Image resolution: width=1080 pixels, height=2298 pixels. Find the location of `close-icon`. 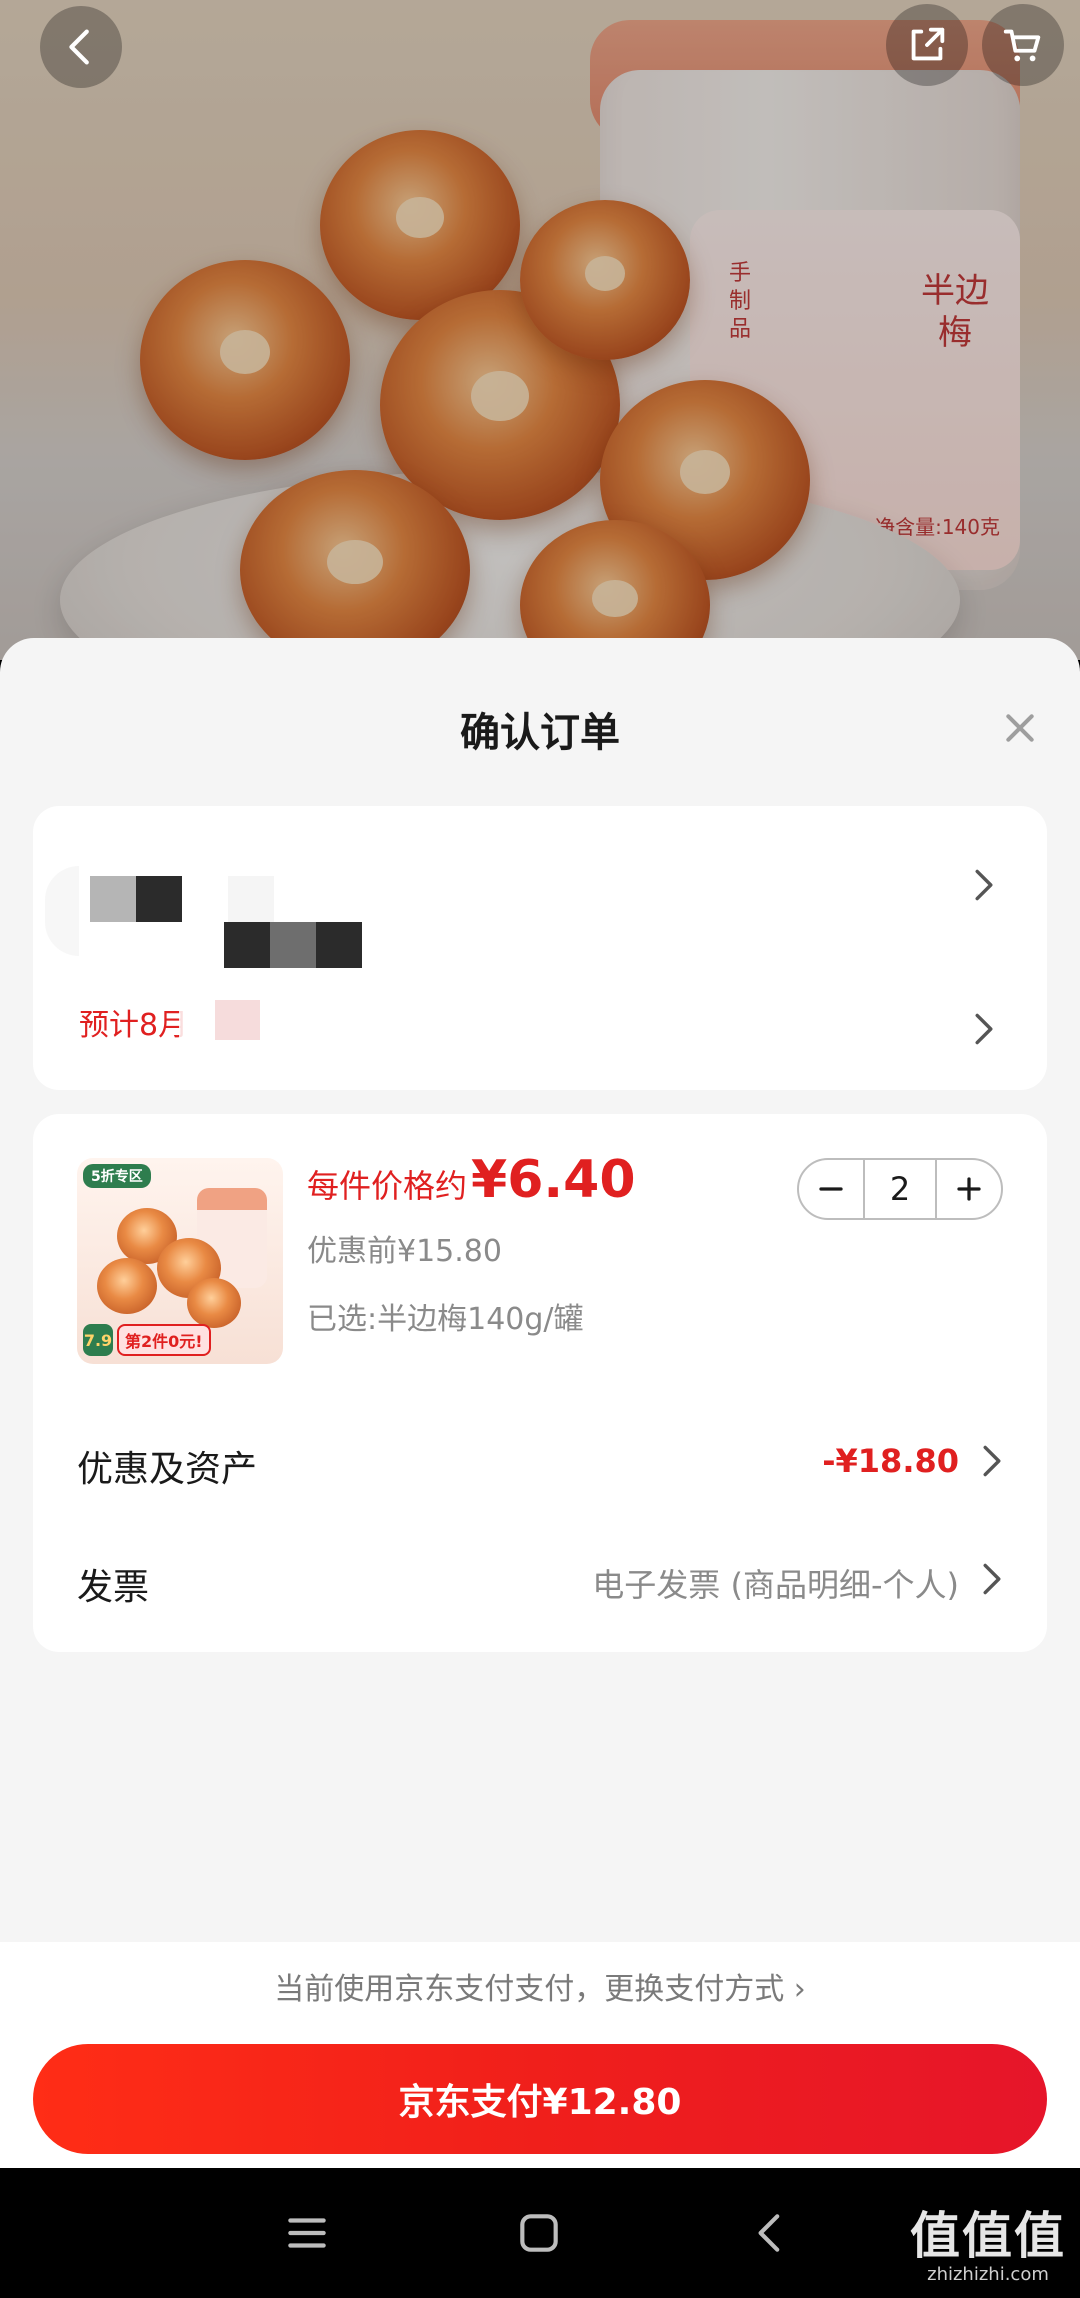

close-icon is located at coordinates (1020, 728).